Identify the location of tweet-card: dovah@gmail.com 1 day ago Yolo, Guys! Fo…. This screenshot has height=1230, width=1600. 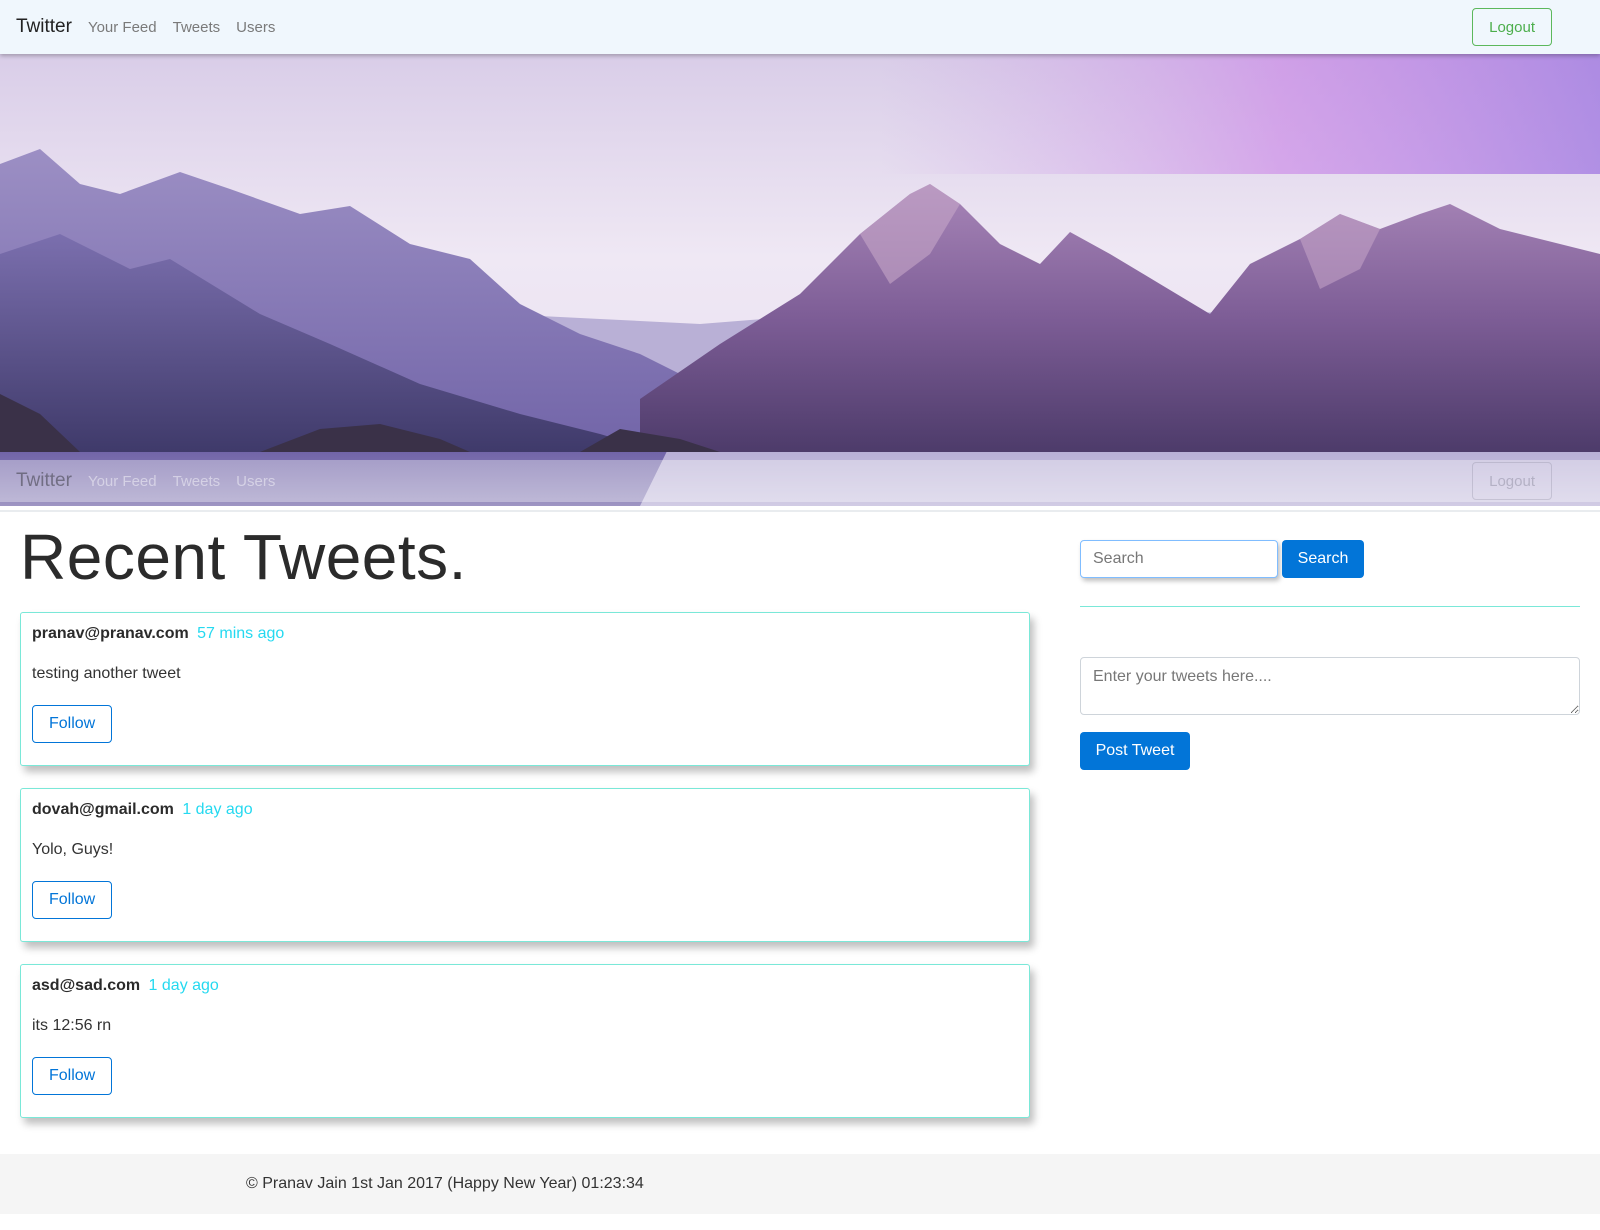
(525, 865).